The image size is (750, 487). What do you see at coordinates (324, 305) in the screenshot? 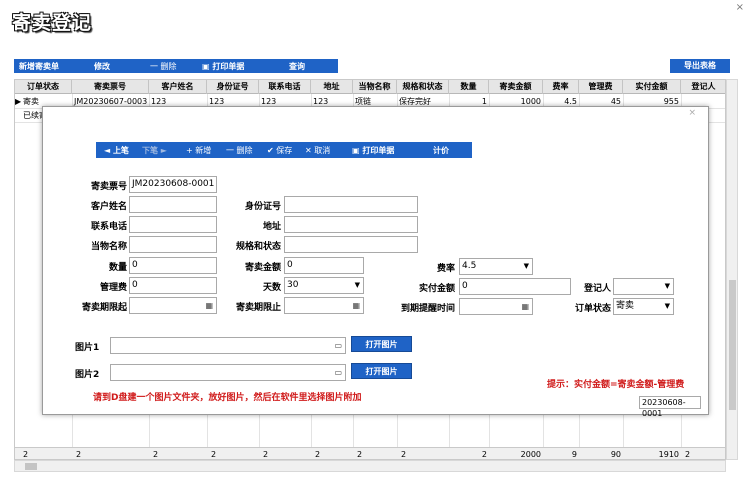
I see `end-date-field: ▦` at bounding box center [324, 305].